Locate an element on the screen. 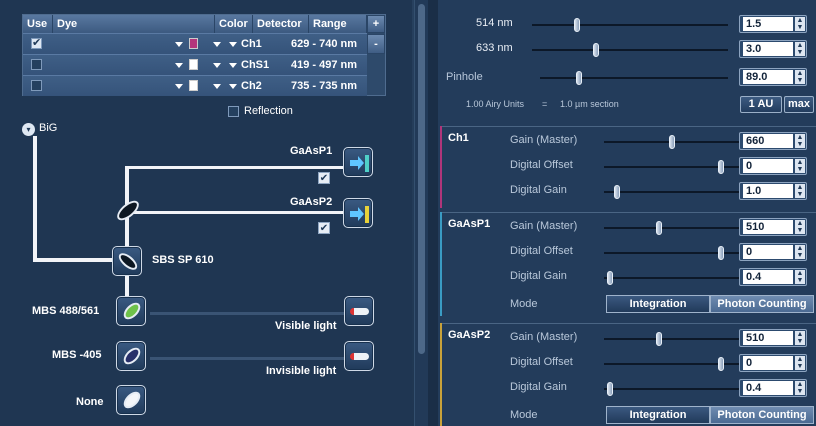  ch2-gain-spinbox: 510 ▲ ▼ is located at coordinates (773, 338).